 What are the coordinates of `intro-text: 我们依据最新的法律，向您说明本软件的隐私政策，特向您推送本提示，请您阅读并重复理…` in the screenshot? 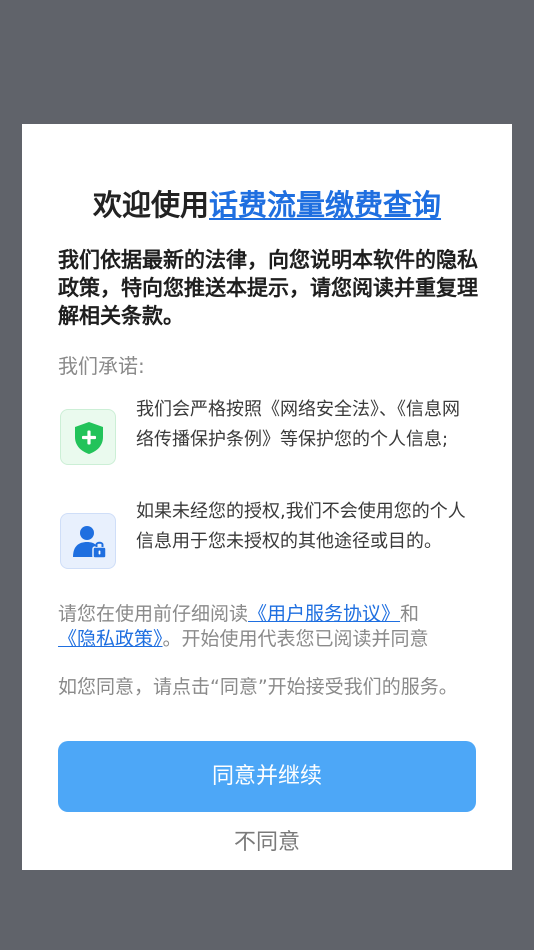 It's located at (268, 288).